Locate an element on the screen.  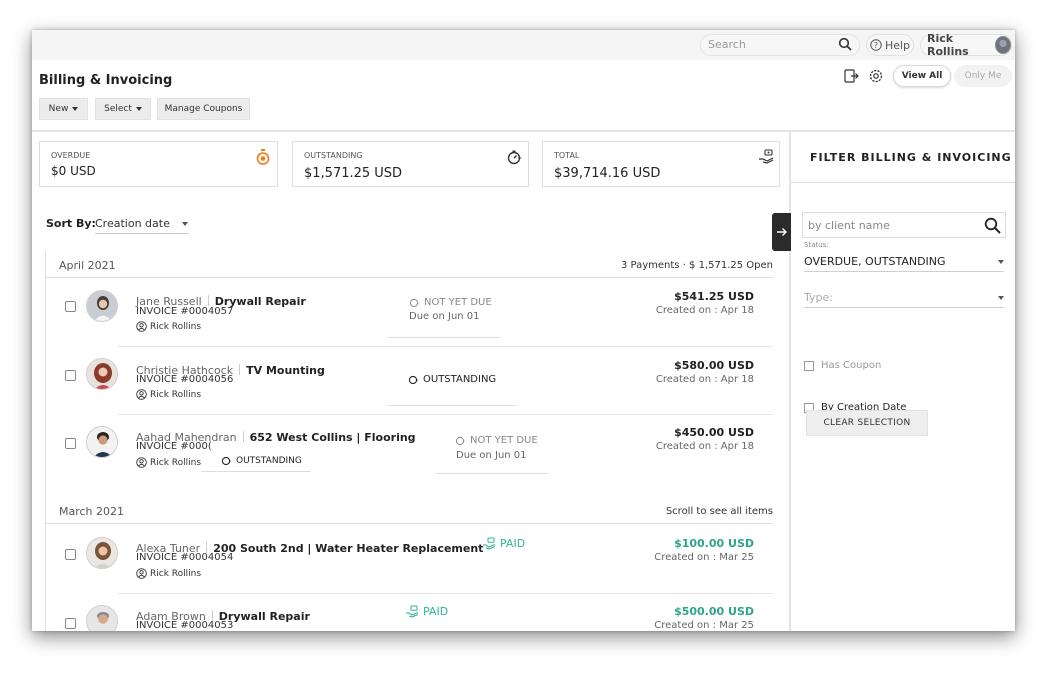
due-date: Due on Jun 01 is located at coordinates (491, 455).